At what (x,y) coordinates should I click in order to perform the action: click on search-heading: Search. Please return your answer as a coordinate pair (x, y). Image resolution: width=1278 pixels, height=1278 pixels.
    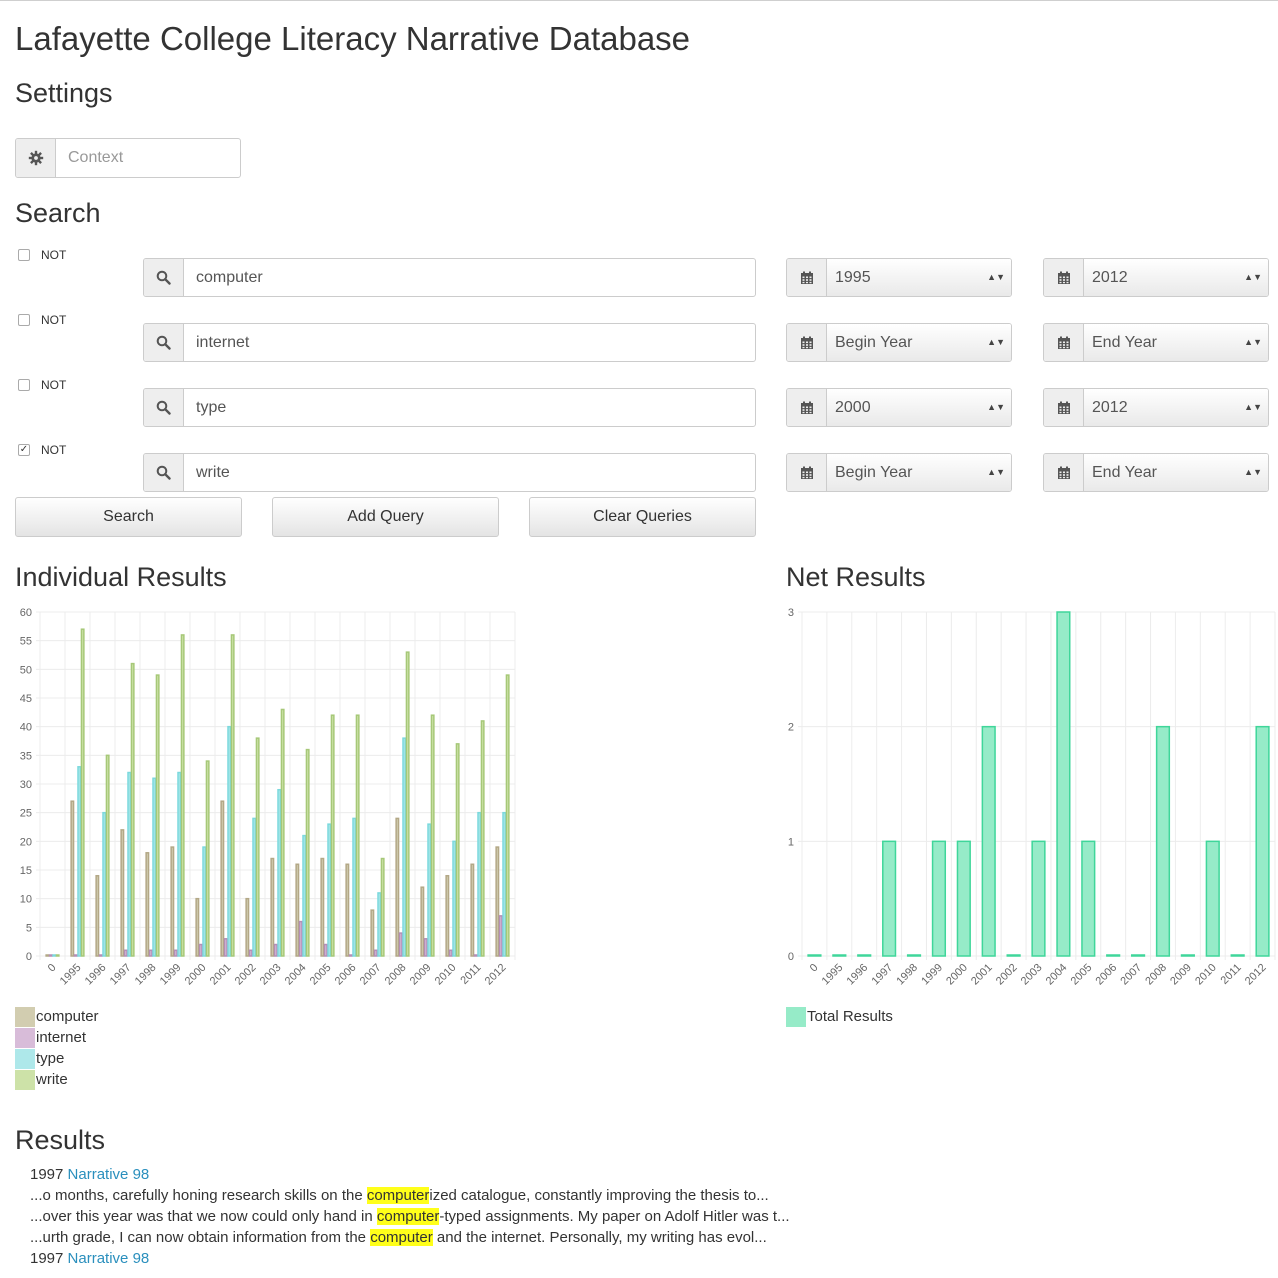
    Looking at the image, I should click on (58, 213).